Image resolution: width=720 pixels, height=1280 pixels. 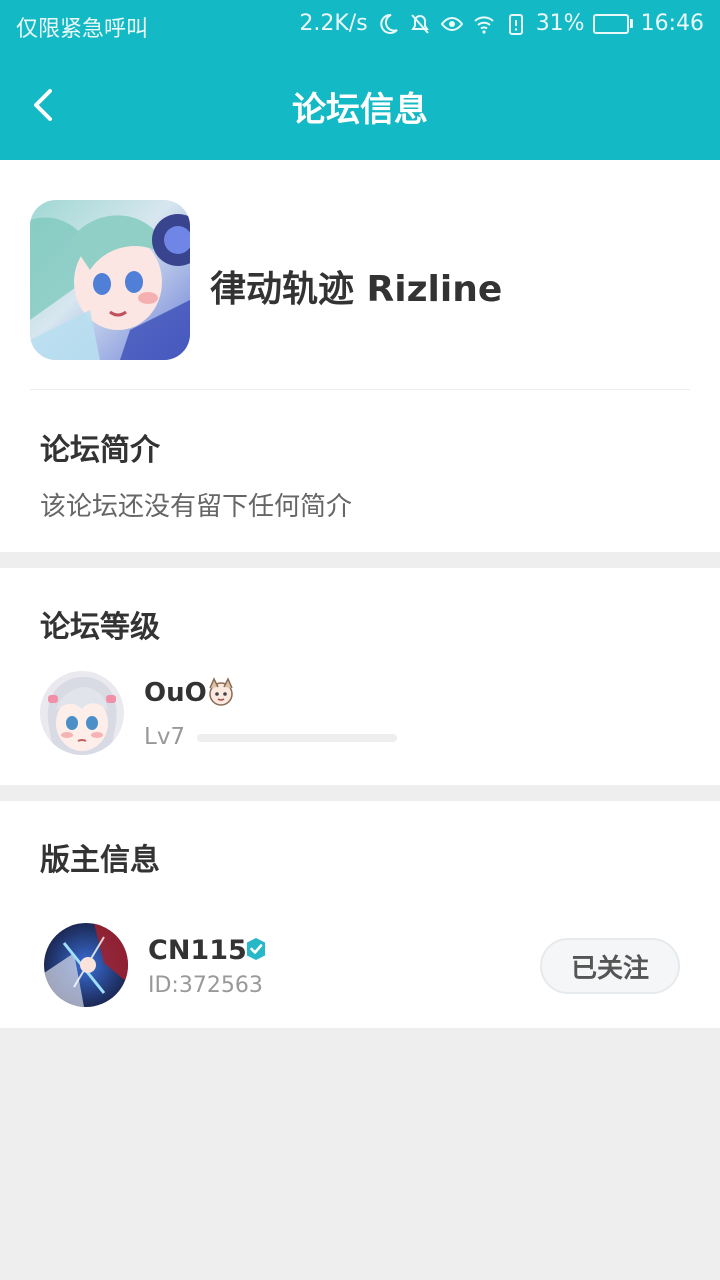 I want to click on forum-icon, so click(x=110, y=280).